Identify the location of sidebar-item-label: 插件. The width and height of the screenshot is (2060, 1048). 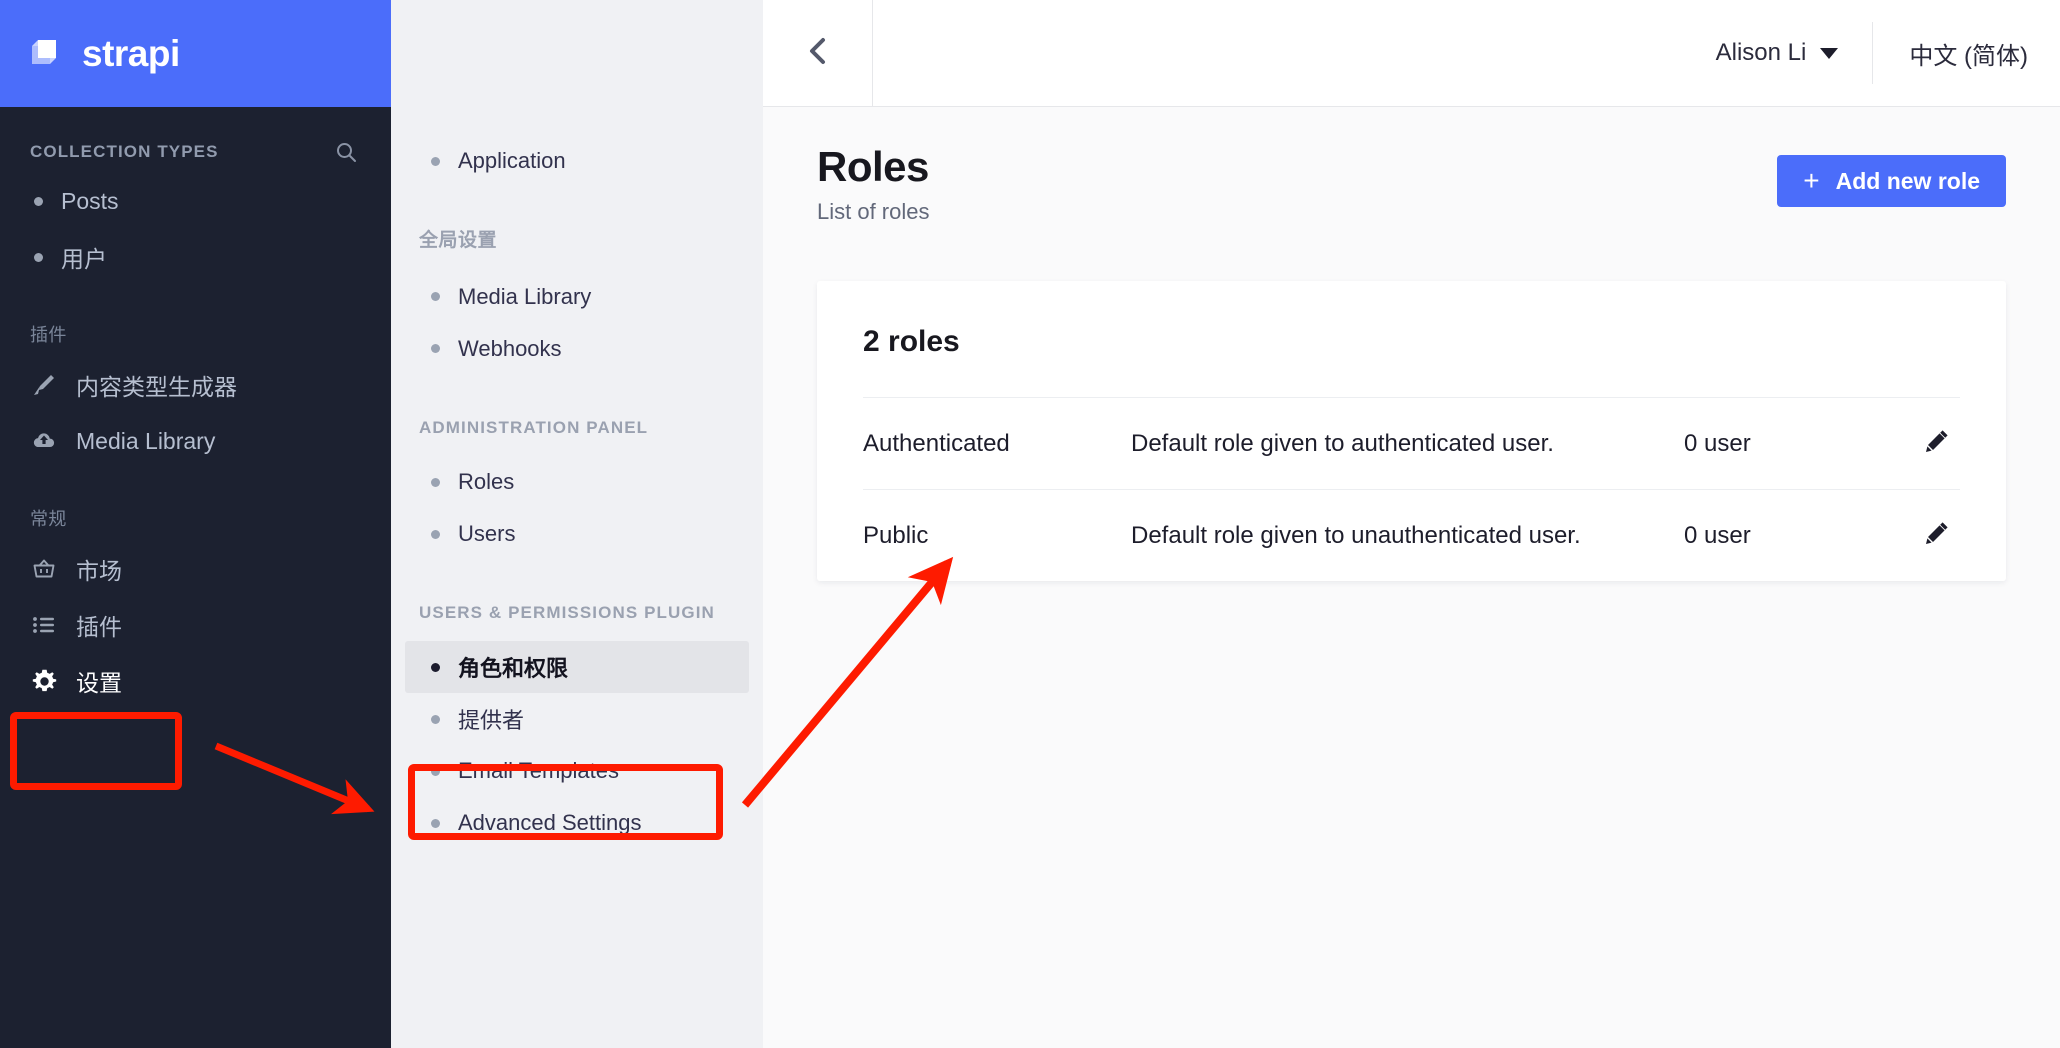
(99, 627).